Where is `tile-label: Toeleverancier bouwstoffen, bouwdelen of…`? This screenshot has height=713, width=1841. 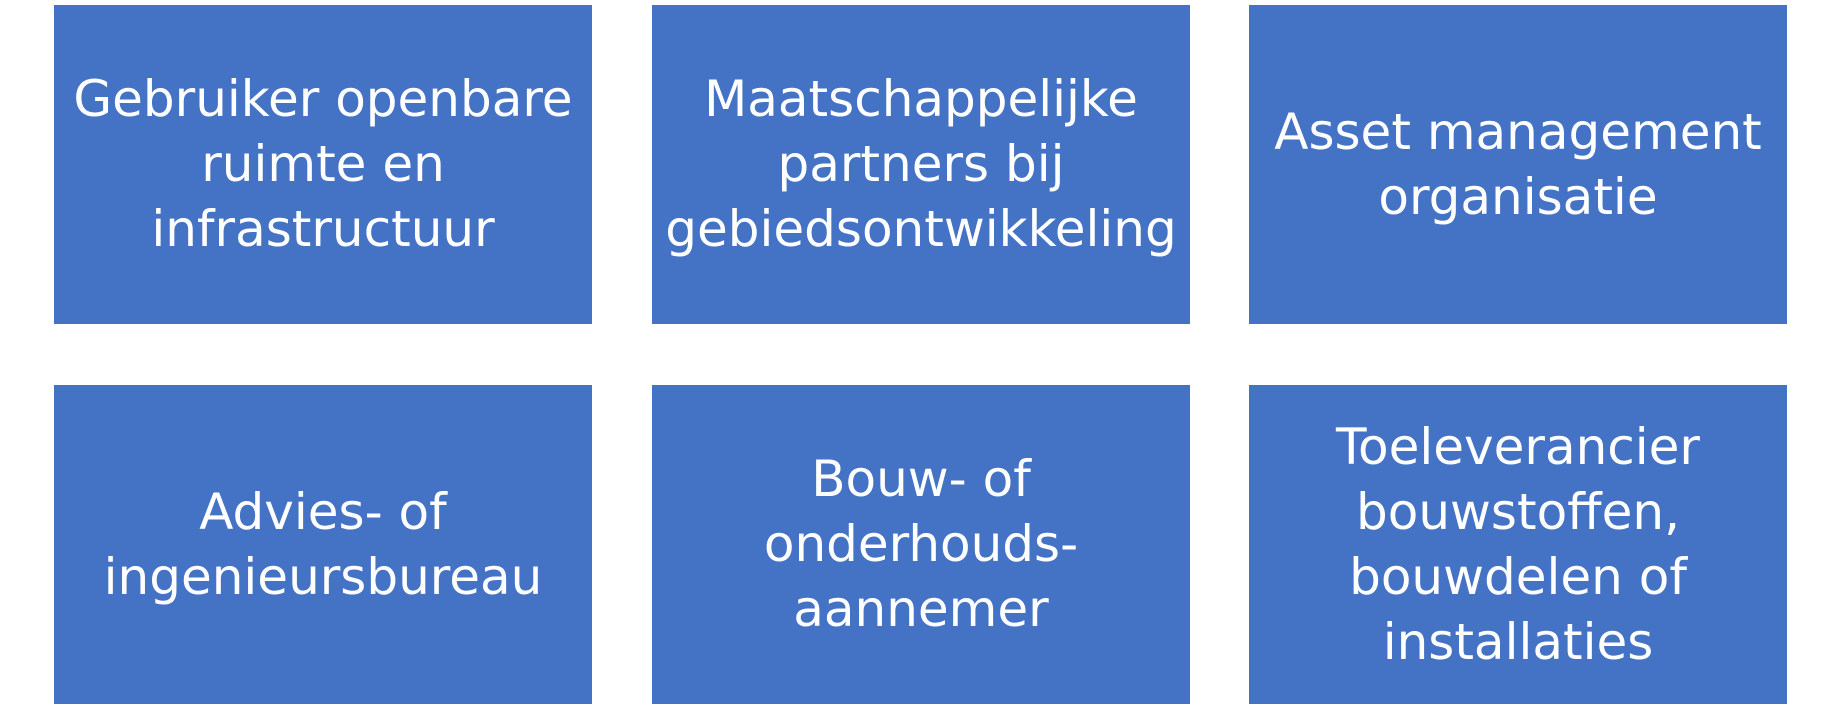 tile-label: Toeleverancier bouwstoffen, bouwdelen of… is located at coordinates (1518, 544).